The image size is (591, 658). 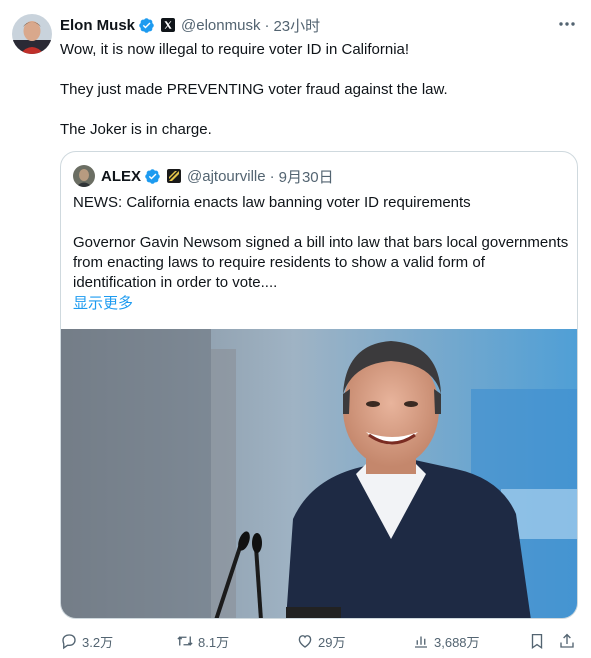 What do you see at coordinates (84, 176) in the screenshot?
I see `quote-author-avatar` at bounding box center [84, 176].